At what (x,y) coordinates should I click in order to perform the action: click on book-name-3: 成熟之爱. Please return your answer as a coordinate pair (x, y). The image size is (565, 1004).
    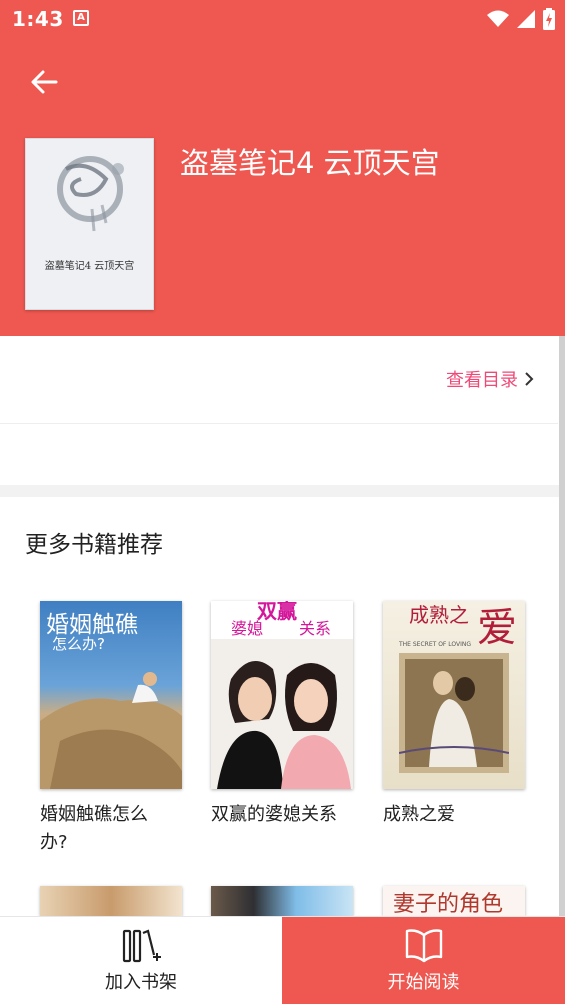
    Looking at the image, I should click on (419, 814).